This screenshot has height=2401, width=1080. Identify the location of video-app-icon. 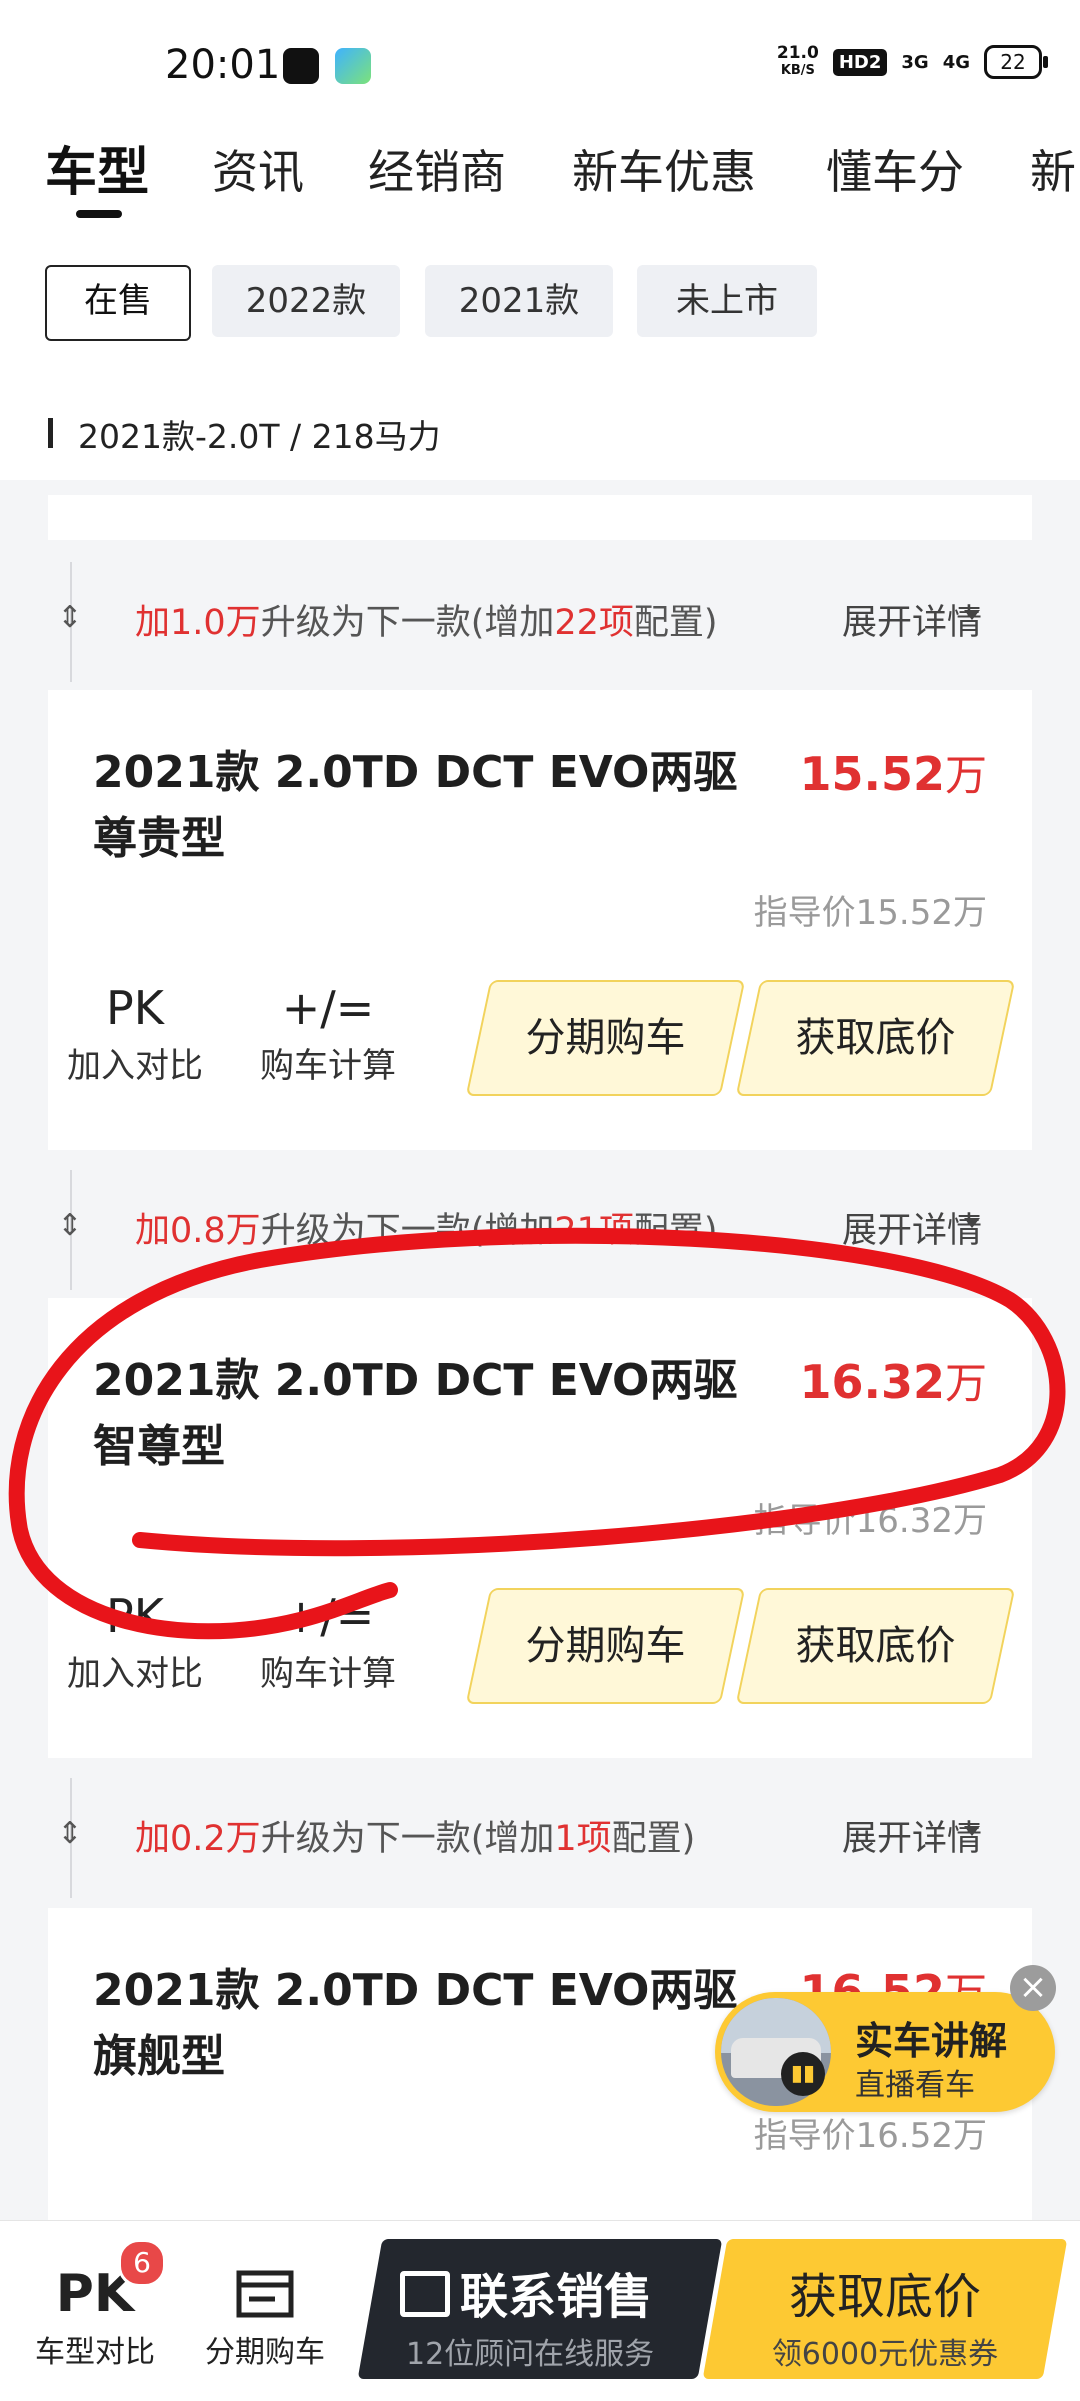
(353, 66).